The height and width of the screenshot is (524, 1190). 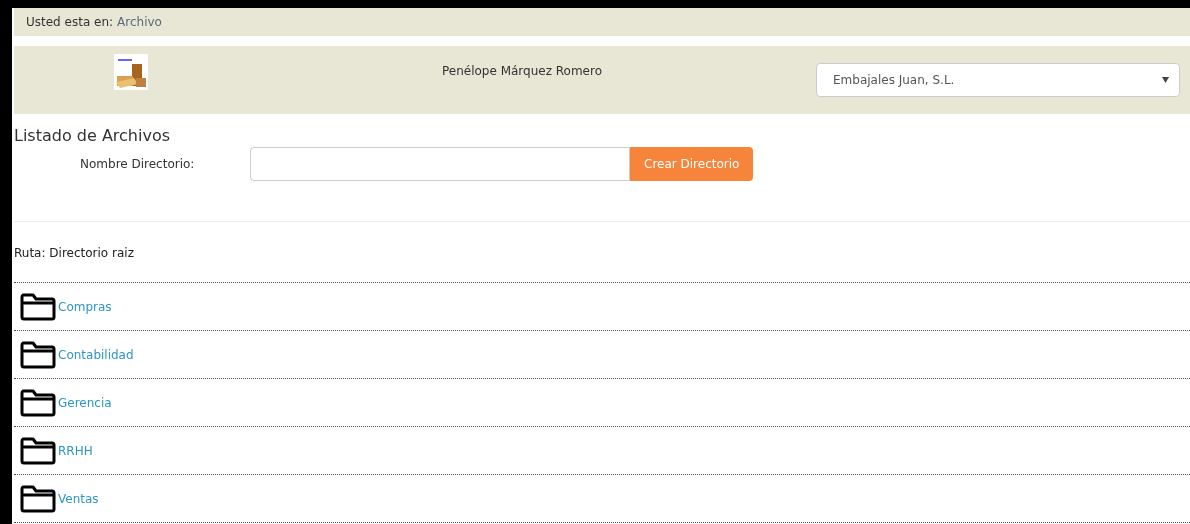 What do you see at coordinates (85, 402) in the screenshot?
I see `folder-link: Gerencia` at bounding box center [85, 402].